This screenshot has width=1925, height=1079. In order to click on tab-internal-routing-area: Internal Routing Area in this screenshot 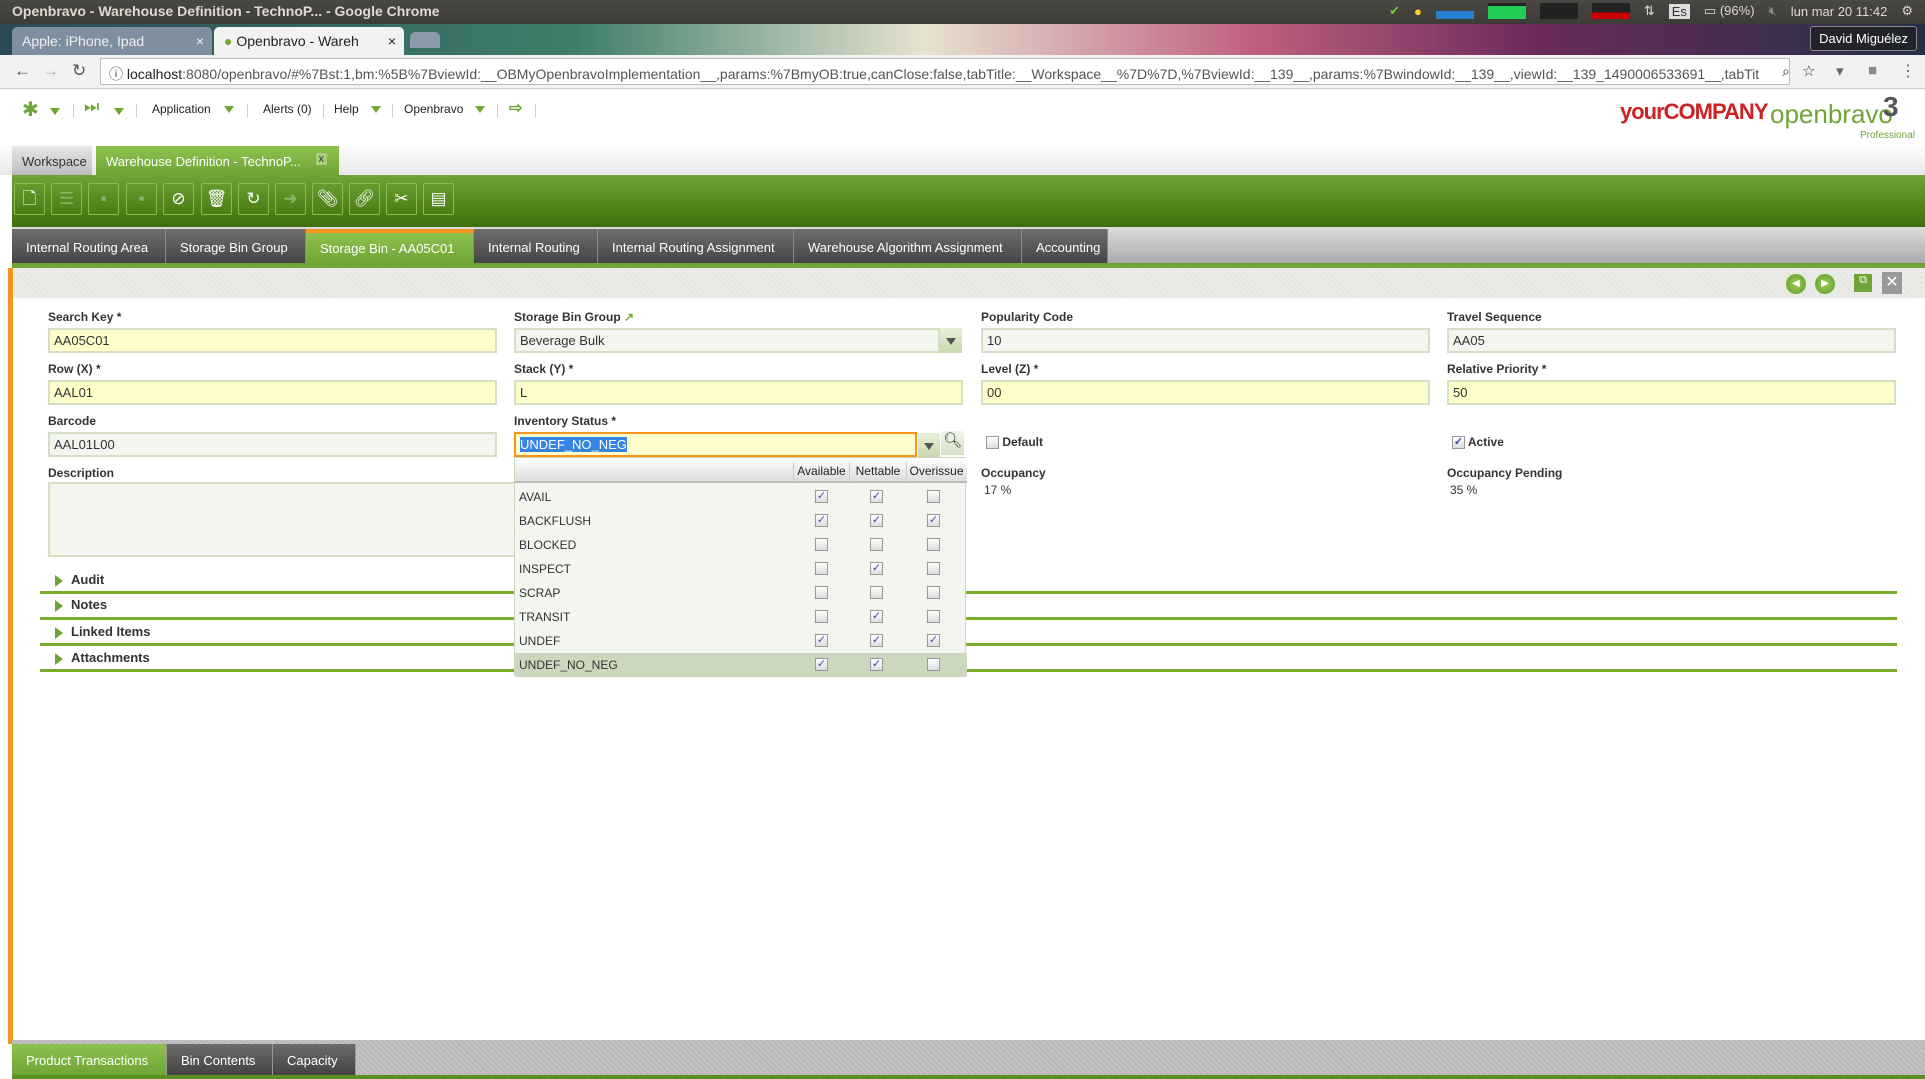, I will do `click(89, 246)`.